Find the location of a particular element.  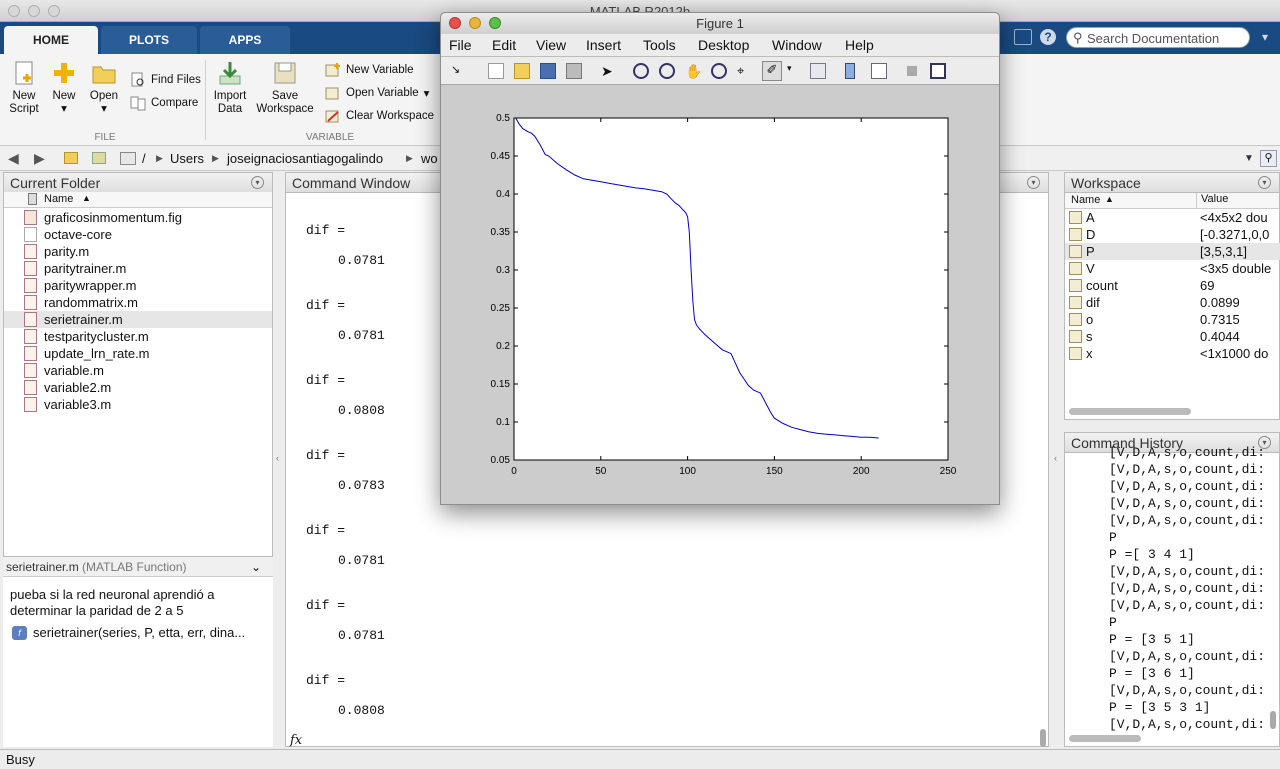

breadcrumb-user: joseignaciosantiagogalindo is located at coordinates (305, 158).